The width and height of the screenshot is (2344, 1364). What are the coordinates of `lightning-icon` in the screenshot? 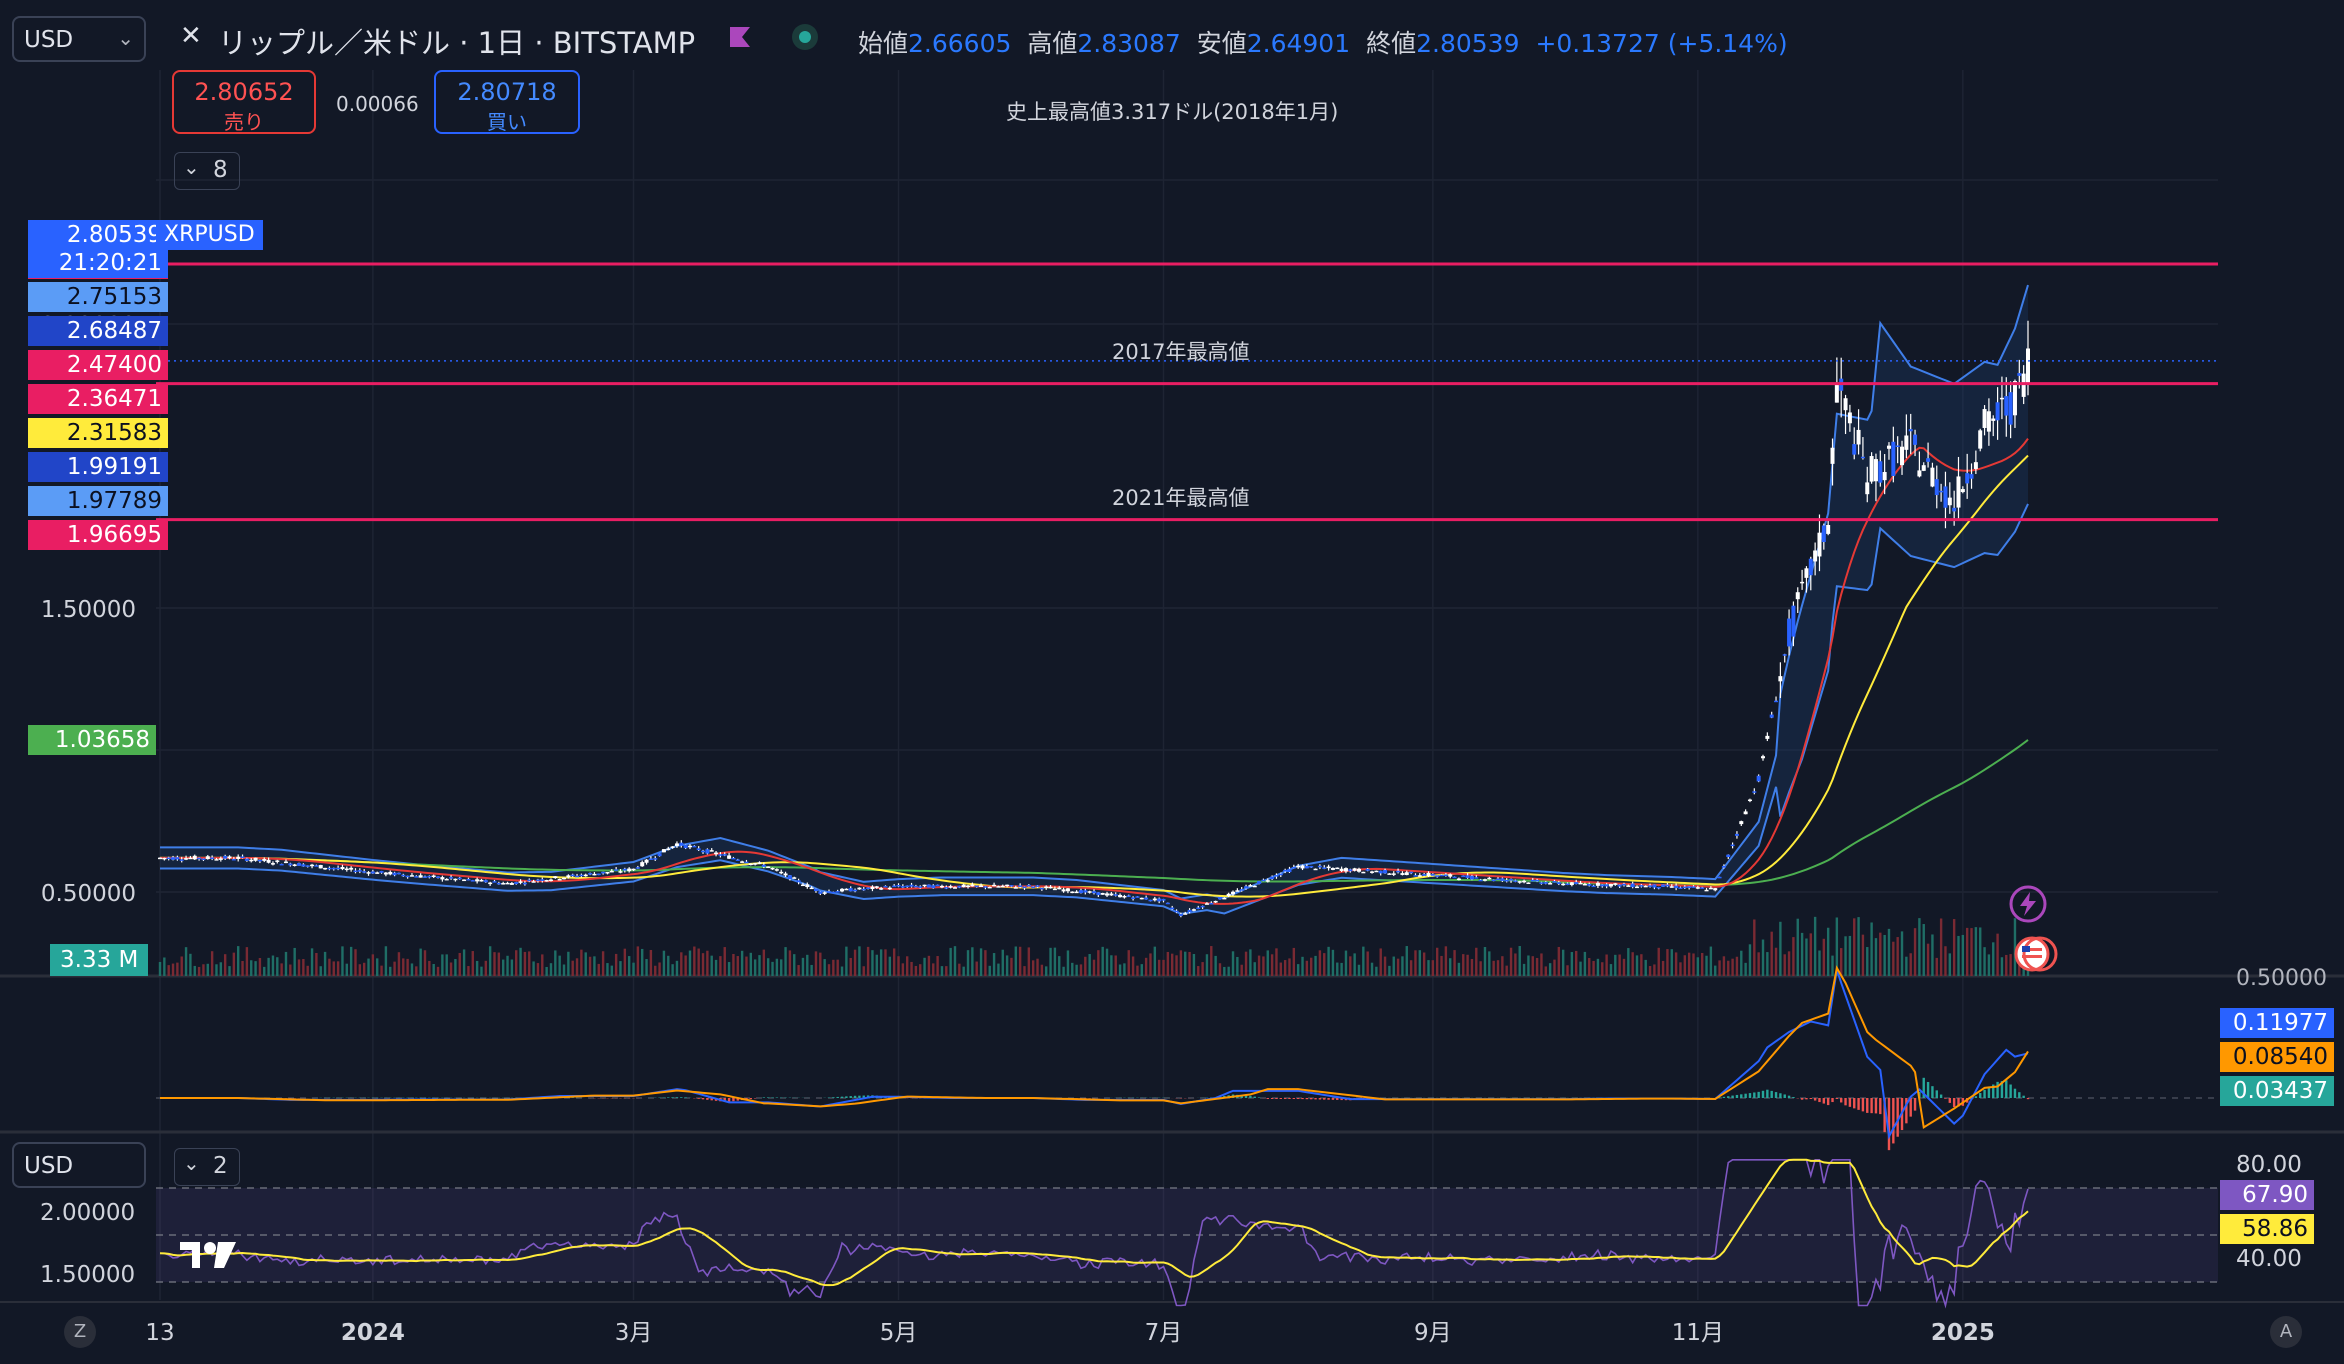 It's located at (2028, 904).